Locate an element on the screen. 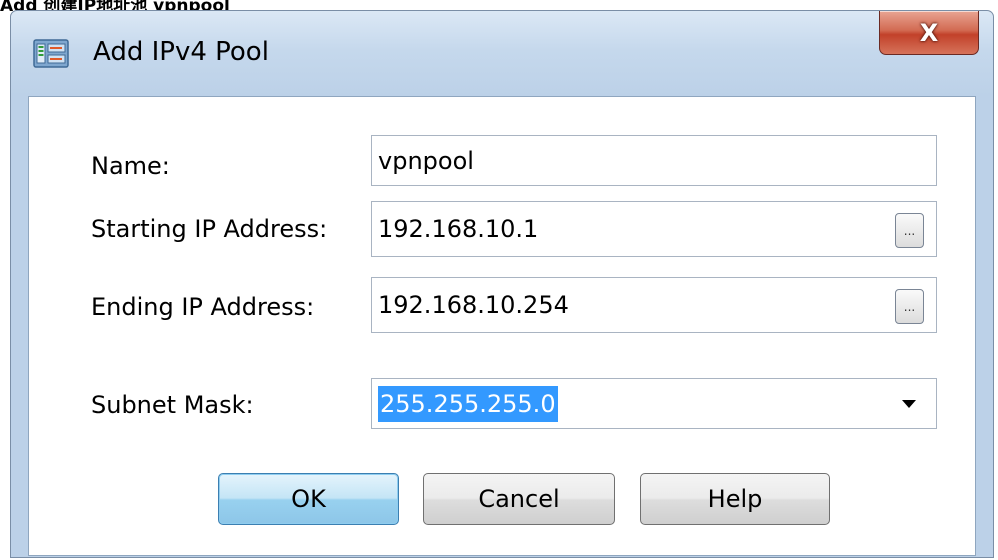 This screenshot has width=998, height=560. help-button: Help is located at coordinates (735, 499).